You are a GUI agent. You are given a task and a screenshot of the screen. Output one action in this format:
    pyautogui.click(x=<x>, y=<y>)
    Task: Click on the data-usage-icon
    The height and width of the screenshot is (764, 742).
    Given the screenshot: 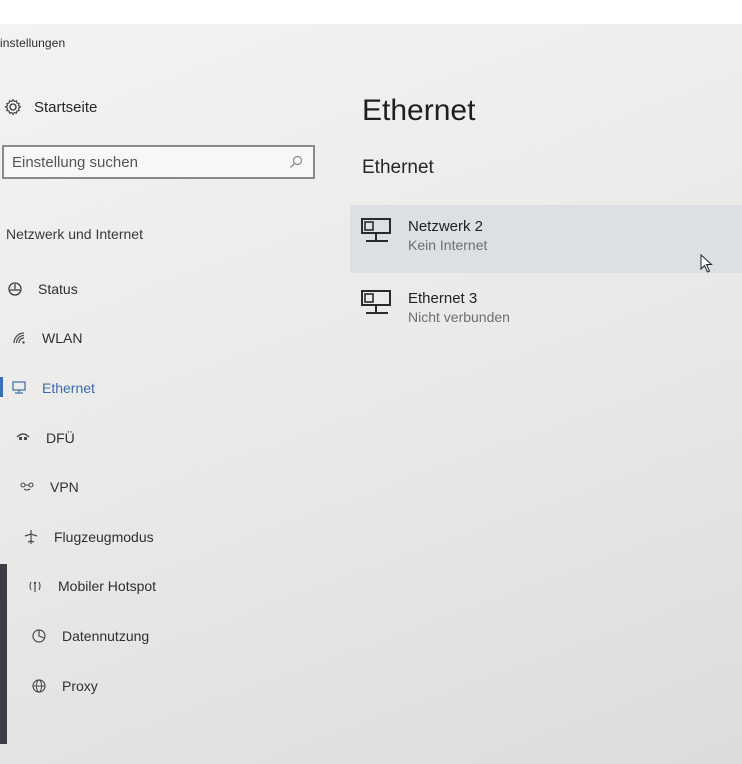 What is the action you would take?
    pyautogui.click(x=39, y=636)
    